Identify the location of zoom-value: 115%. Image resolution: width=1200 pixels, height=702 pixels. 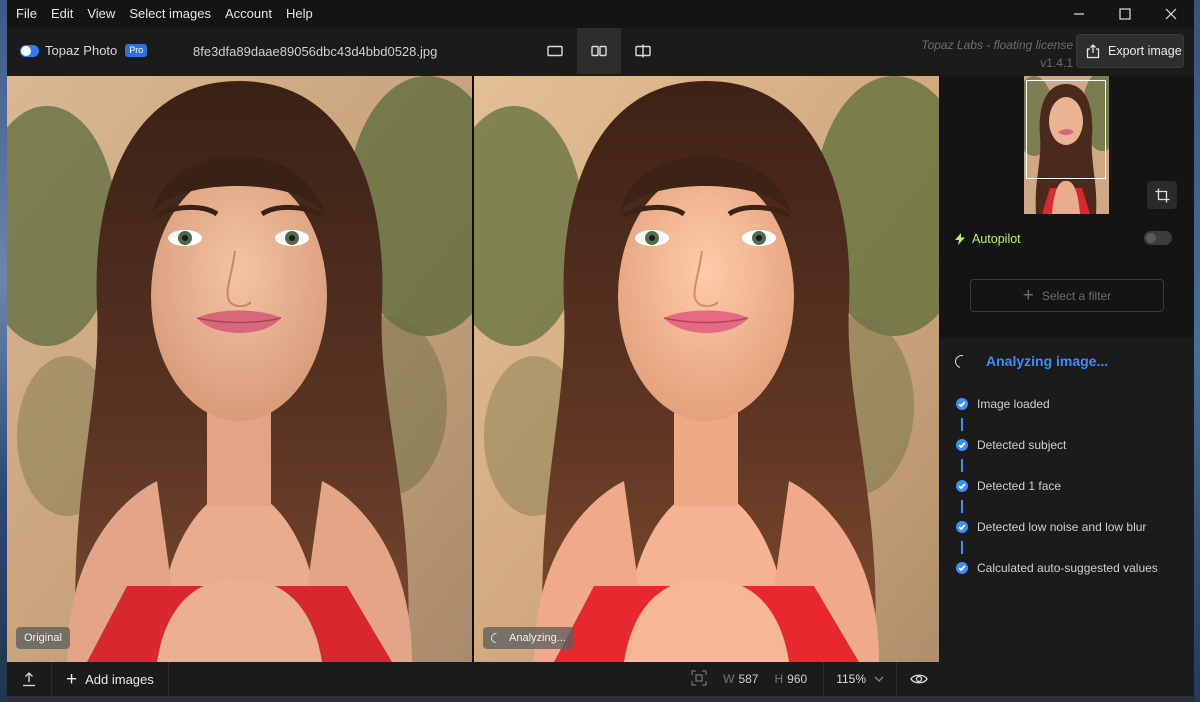
(851, 679).